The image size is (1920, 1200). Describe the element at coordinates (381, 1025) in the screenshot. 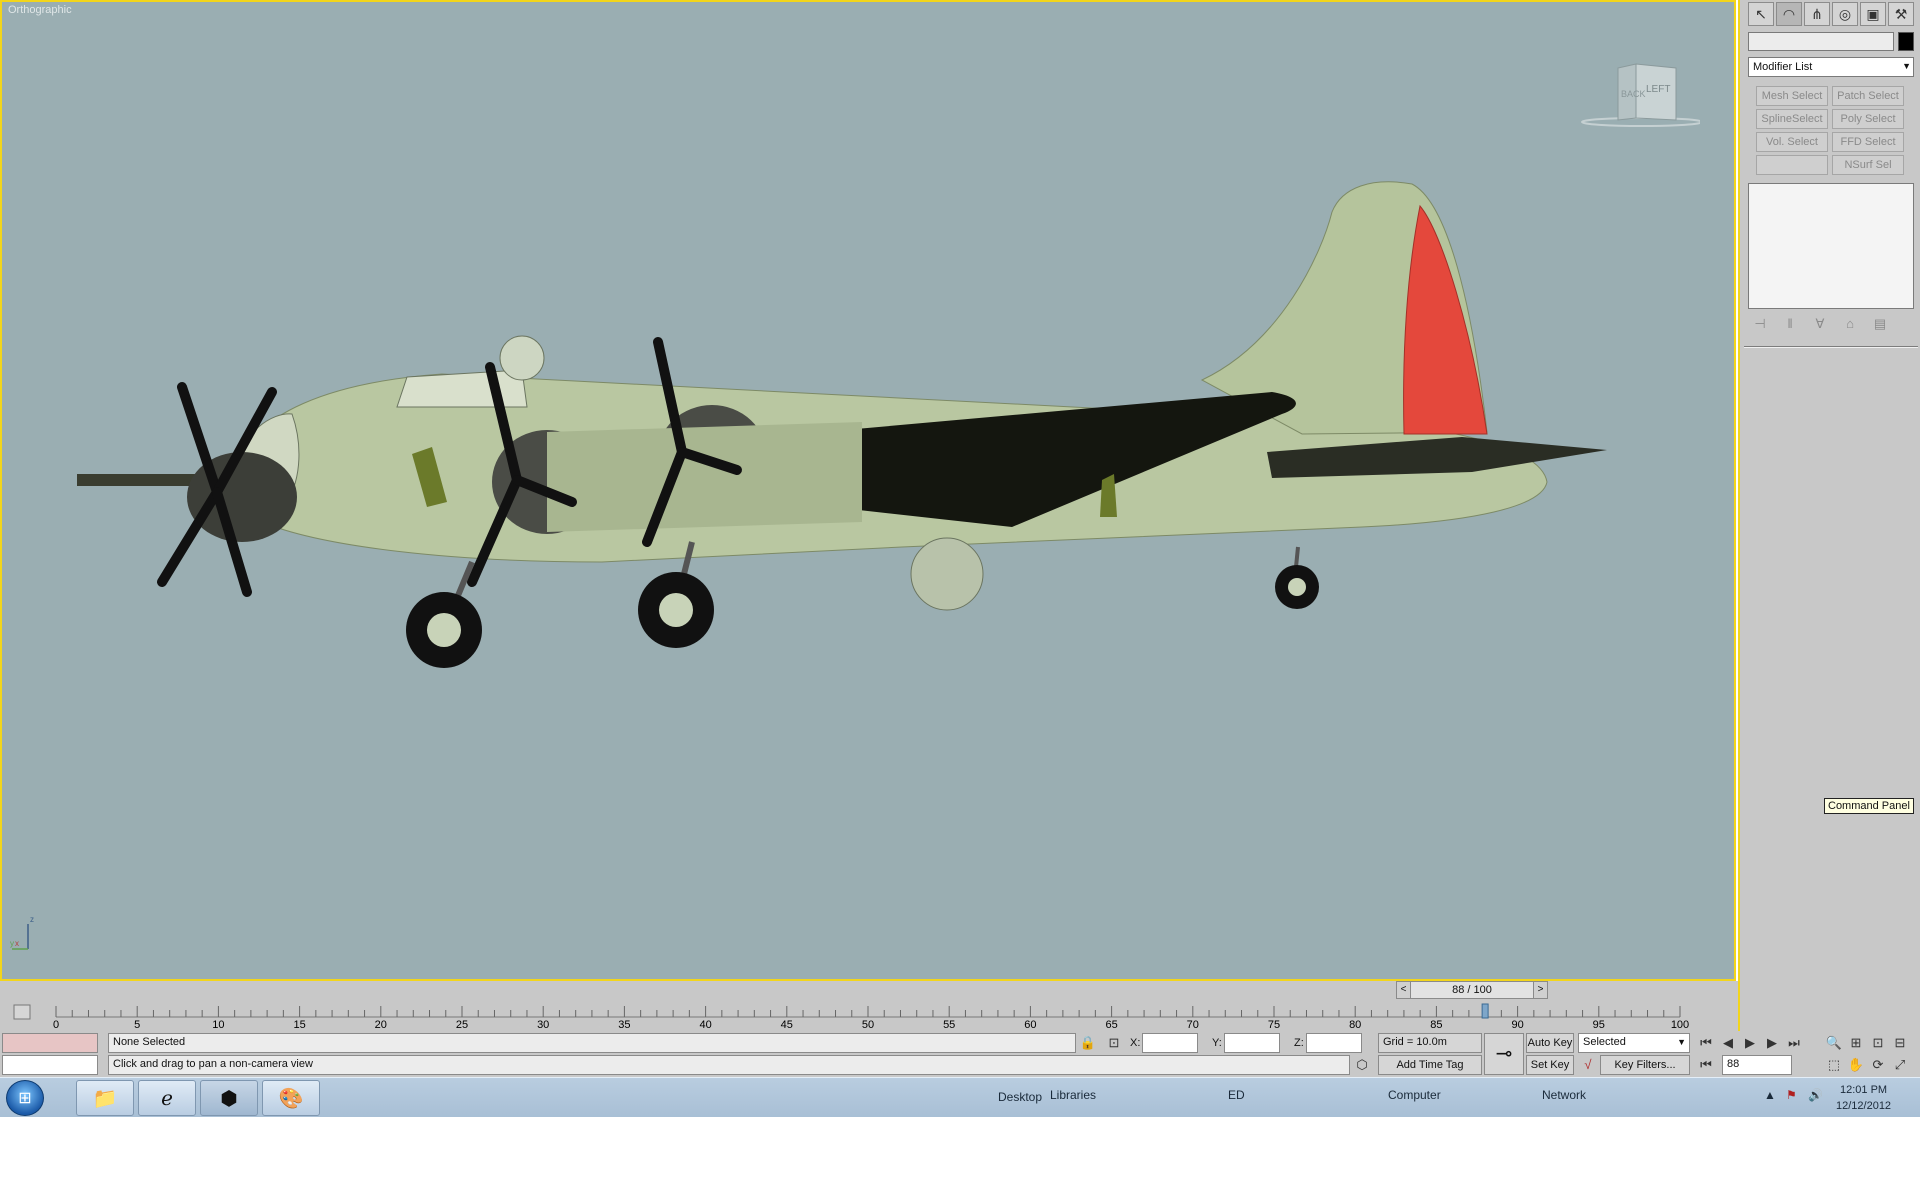

I see `track-tick-label: 20` at that location.